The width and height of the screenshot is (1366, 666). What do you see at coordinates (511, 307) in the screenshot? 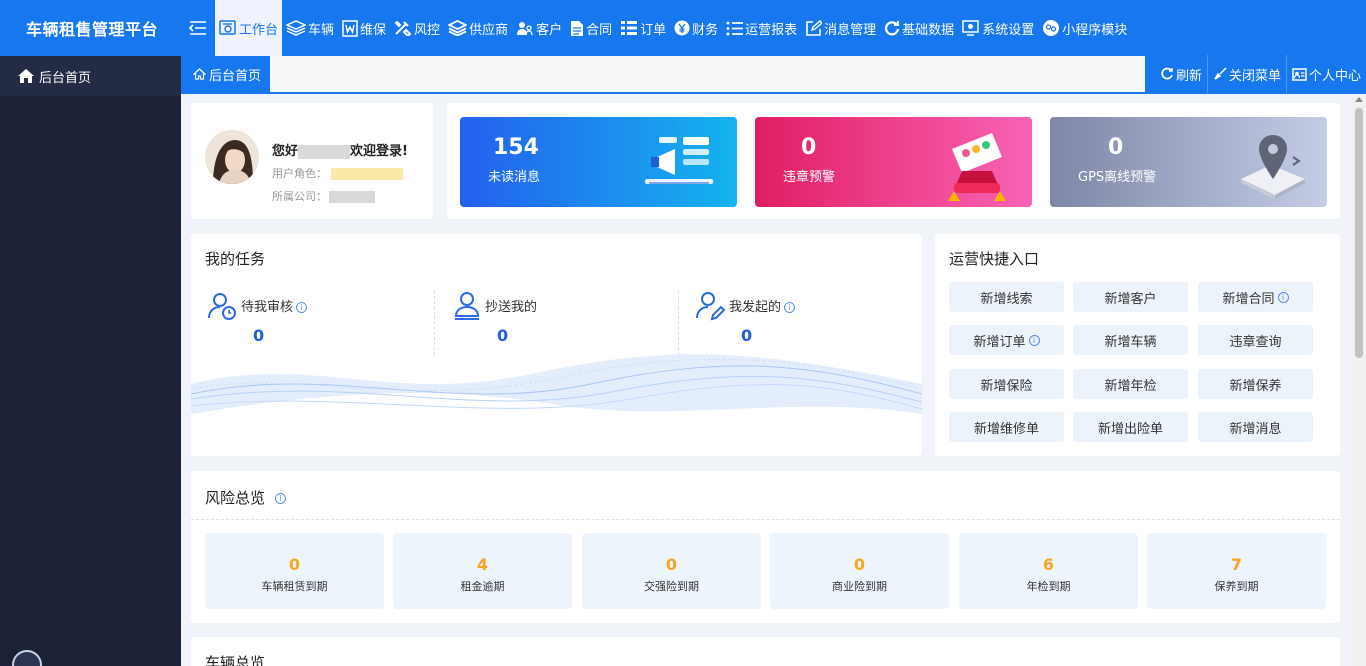
I see `task-label: 抄送我的` at bounding box center [511, 307].